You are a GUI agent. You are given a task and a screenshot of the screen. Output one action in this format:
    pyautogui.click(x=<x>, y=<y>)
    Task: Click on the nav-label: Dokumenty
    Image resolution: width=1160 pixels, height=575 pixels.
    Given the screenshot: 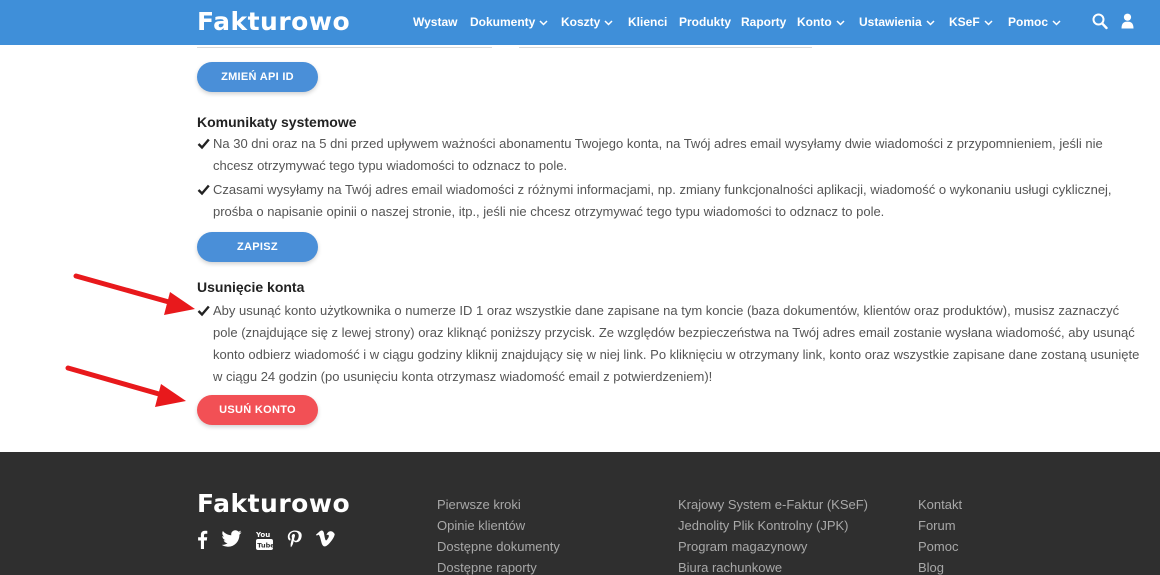 What is the action you would take?
    pyautogui.click(x=503, y=22)
    